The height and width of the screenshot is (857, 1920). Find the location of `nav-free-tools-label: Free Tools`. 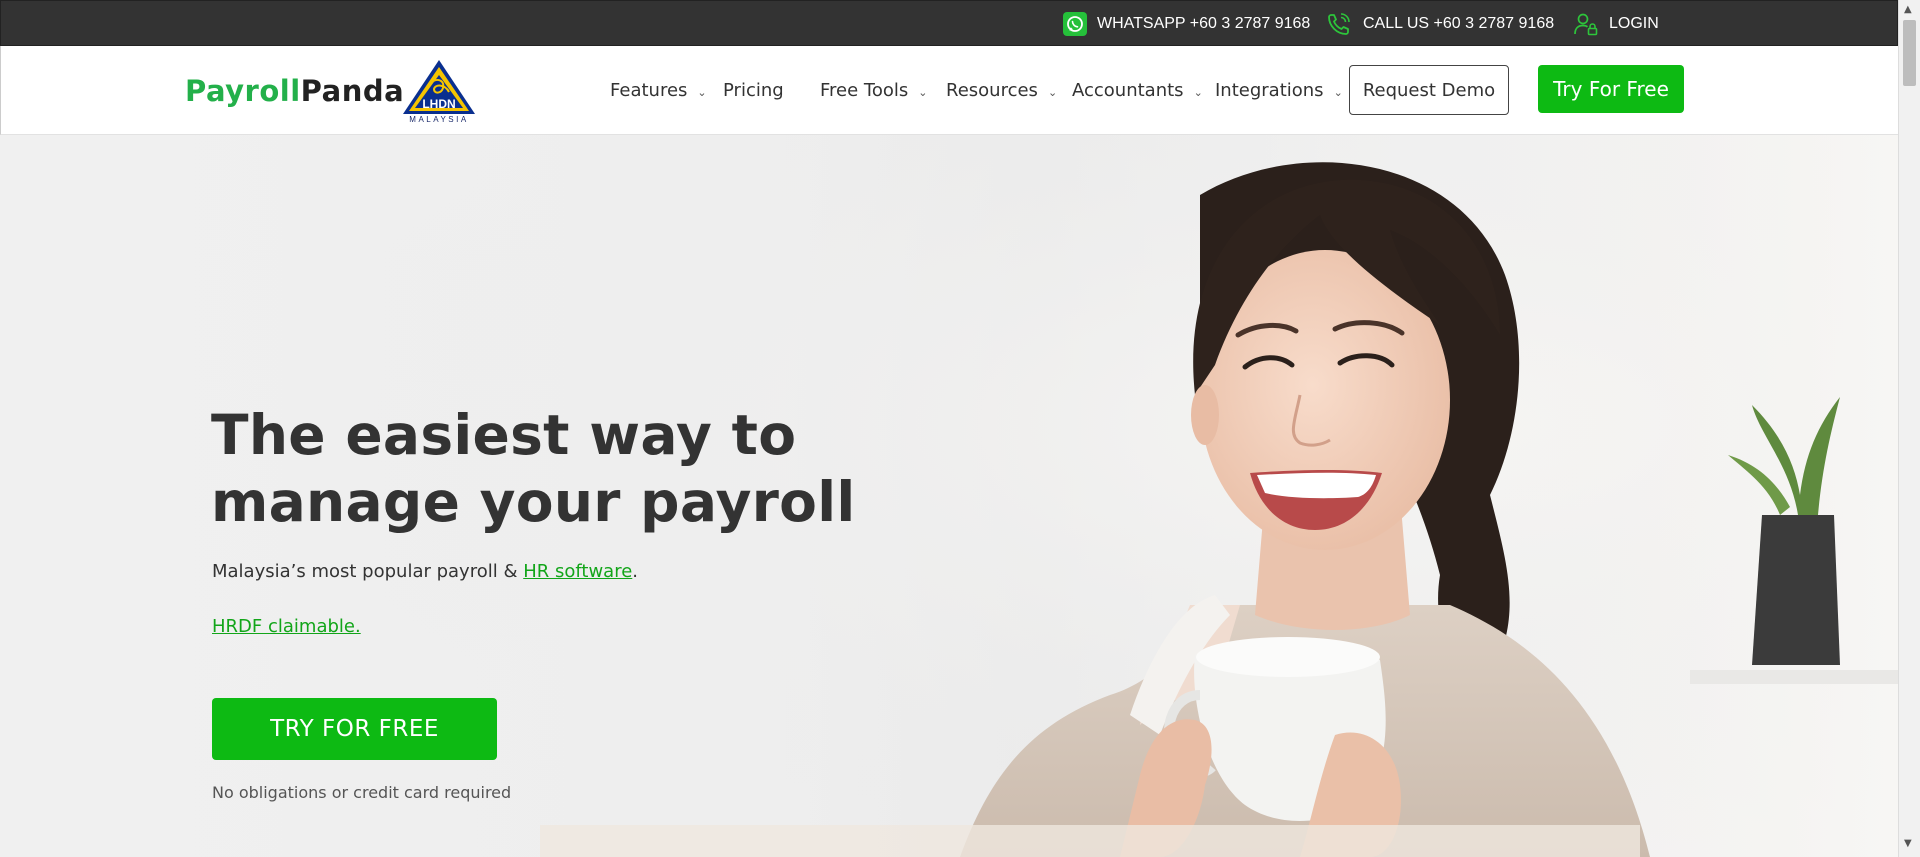

nav-free-tools-label: Free Tools is located at coordinates (864, 90).